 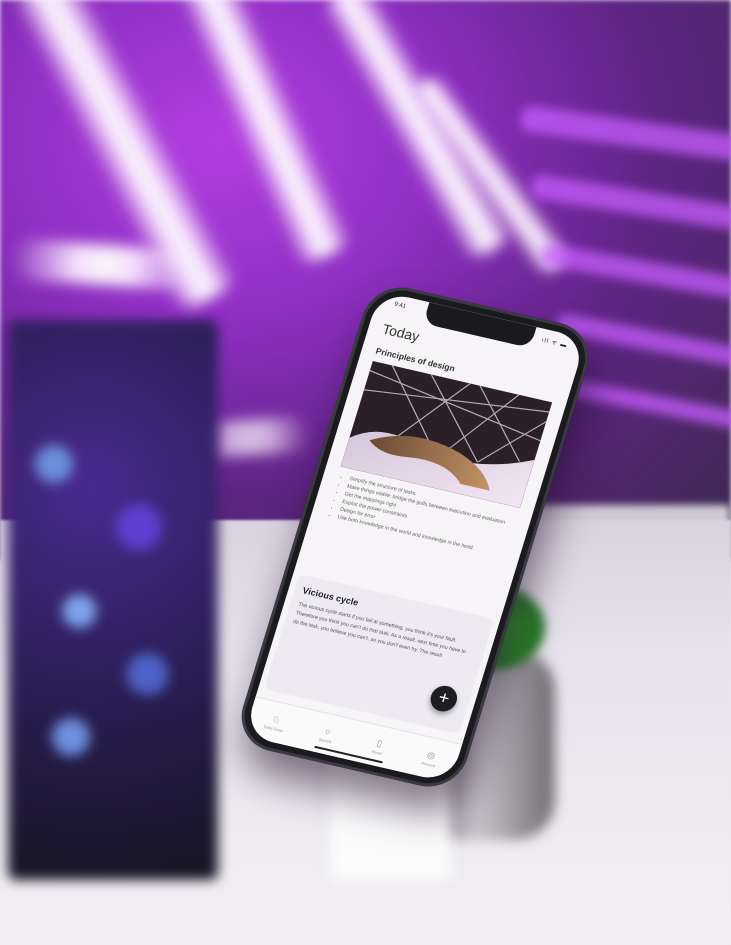 What do you see at coordinates (276, 719) in the screenshot?
I see `knight-icon: ♘` at bounding box center [276, 719].